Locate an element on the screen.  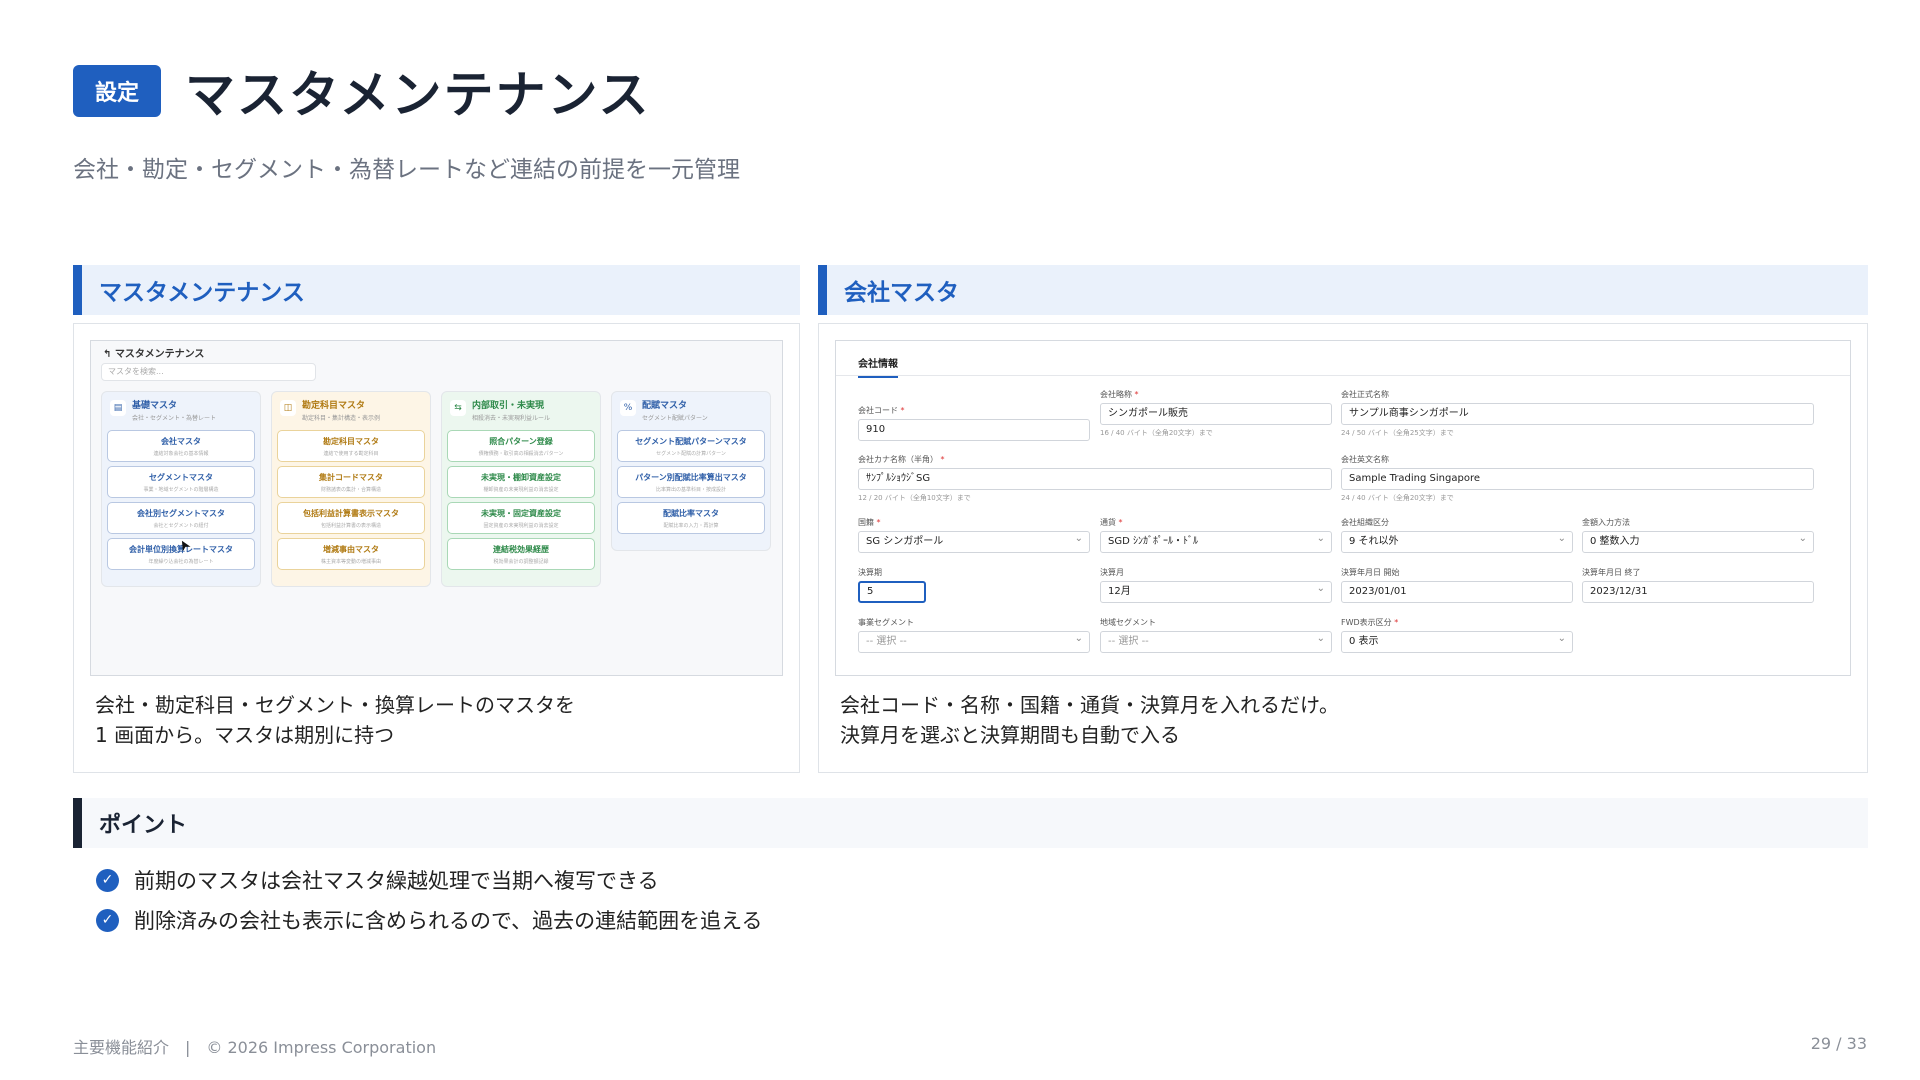
biz-segment-label: 事業セグメント is located at coordinates (886, 622).